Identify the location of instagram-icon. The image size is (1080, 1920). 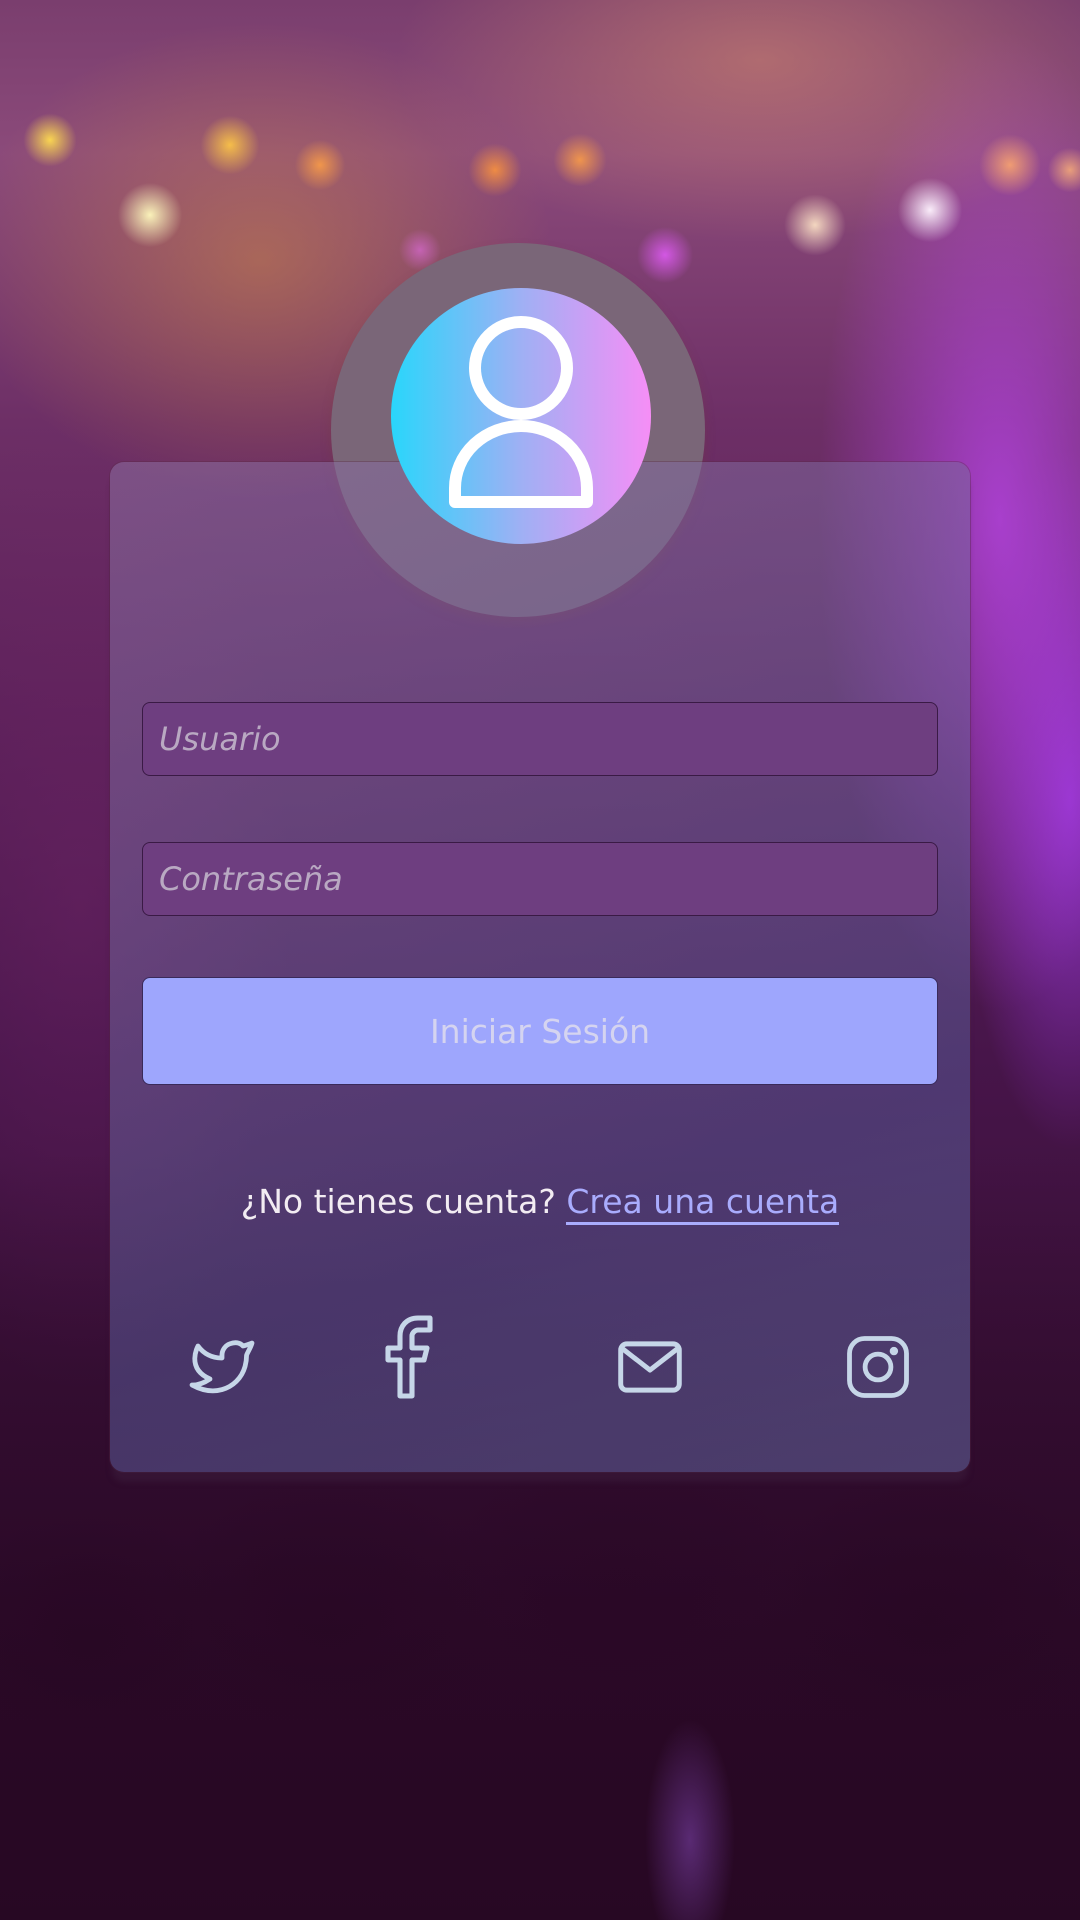
(878, 1367).